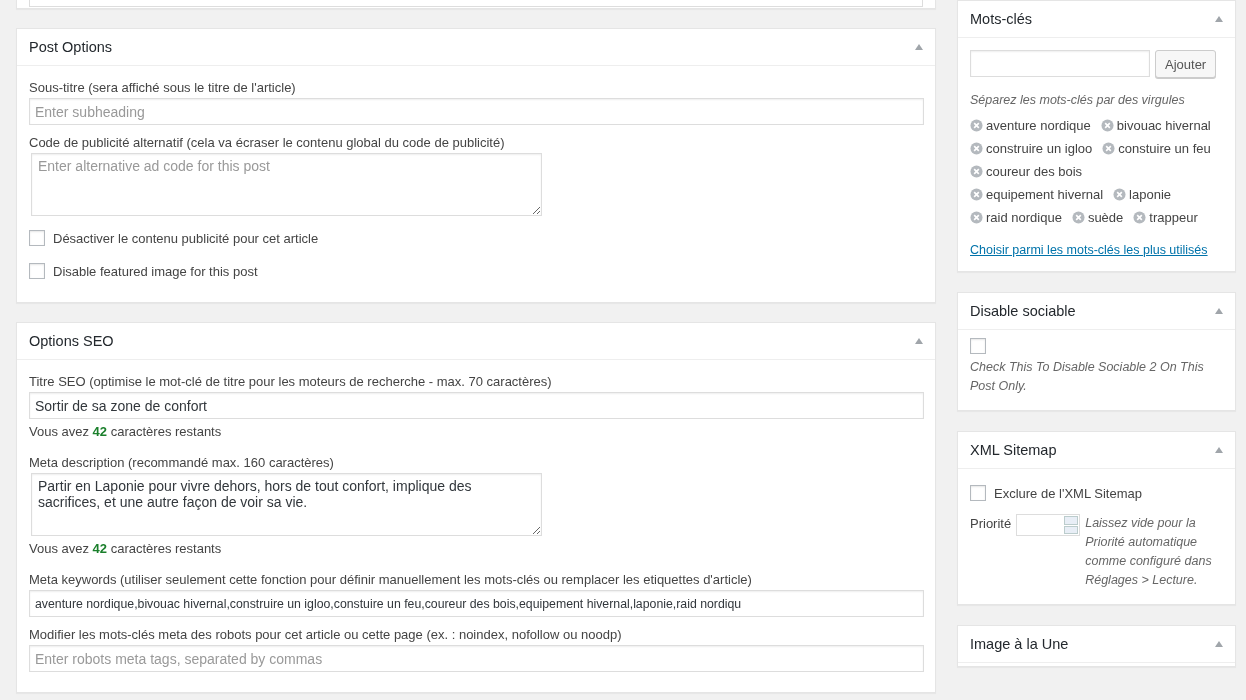 The height and width of the screenshot is (700, 1246). Describe the element at coordinates (476, 111) in the screenshot. I see `text-field: Enter subheading` at that location.